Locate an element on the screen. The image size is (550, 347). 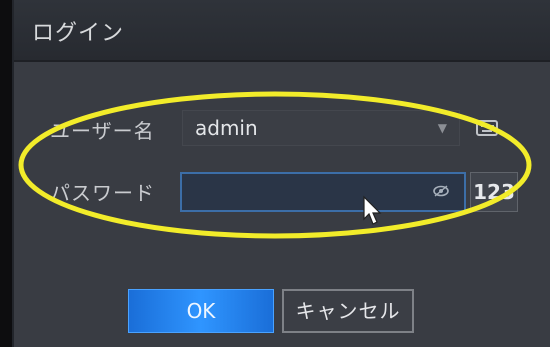
username-value: admin is located at coordinates (226, 128).